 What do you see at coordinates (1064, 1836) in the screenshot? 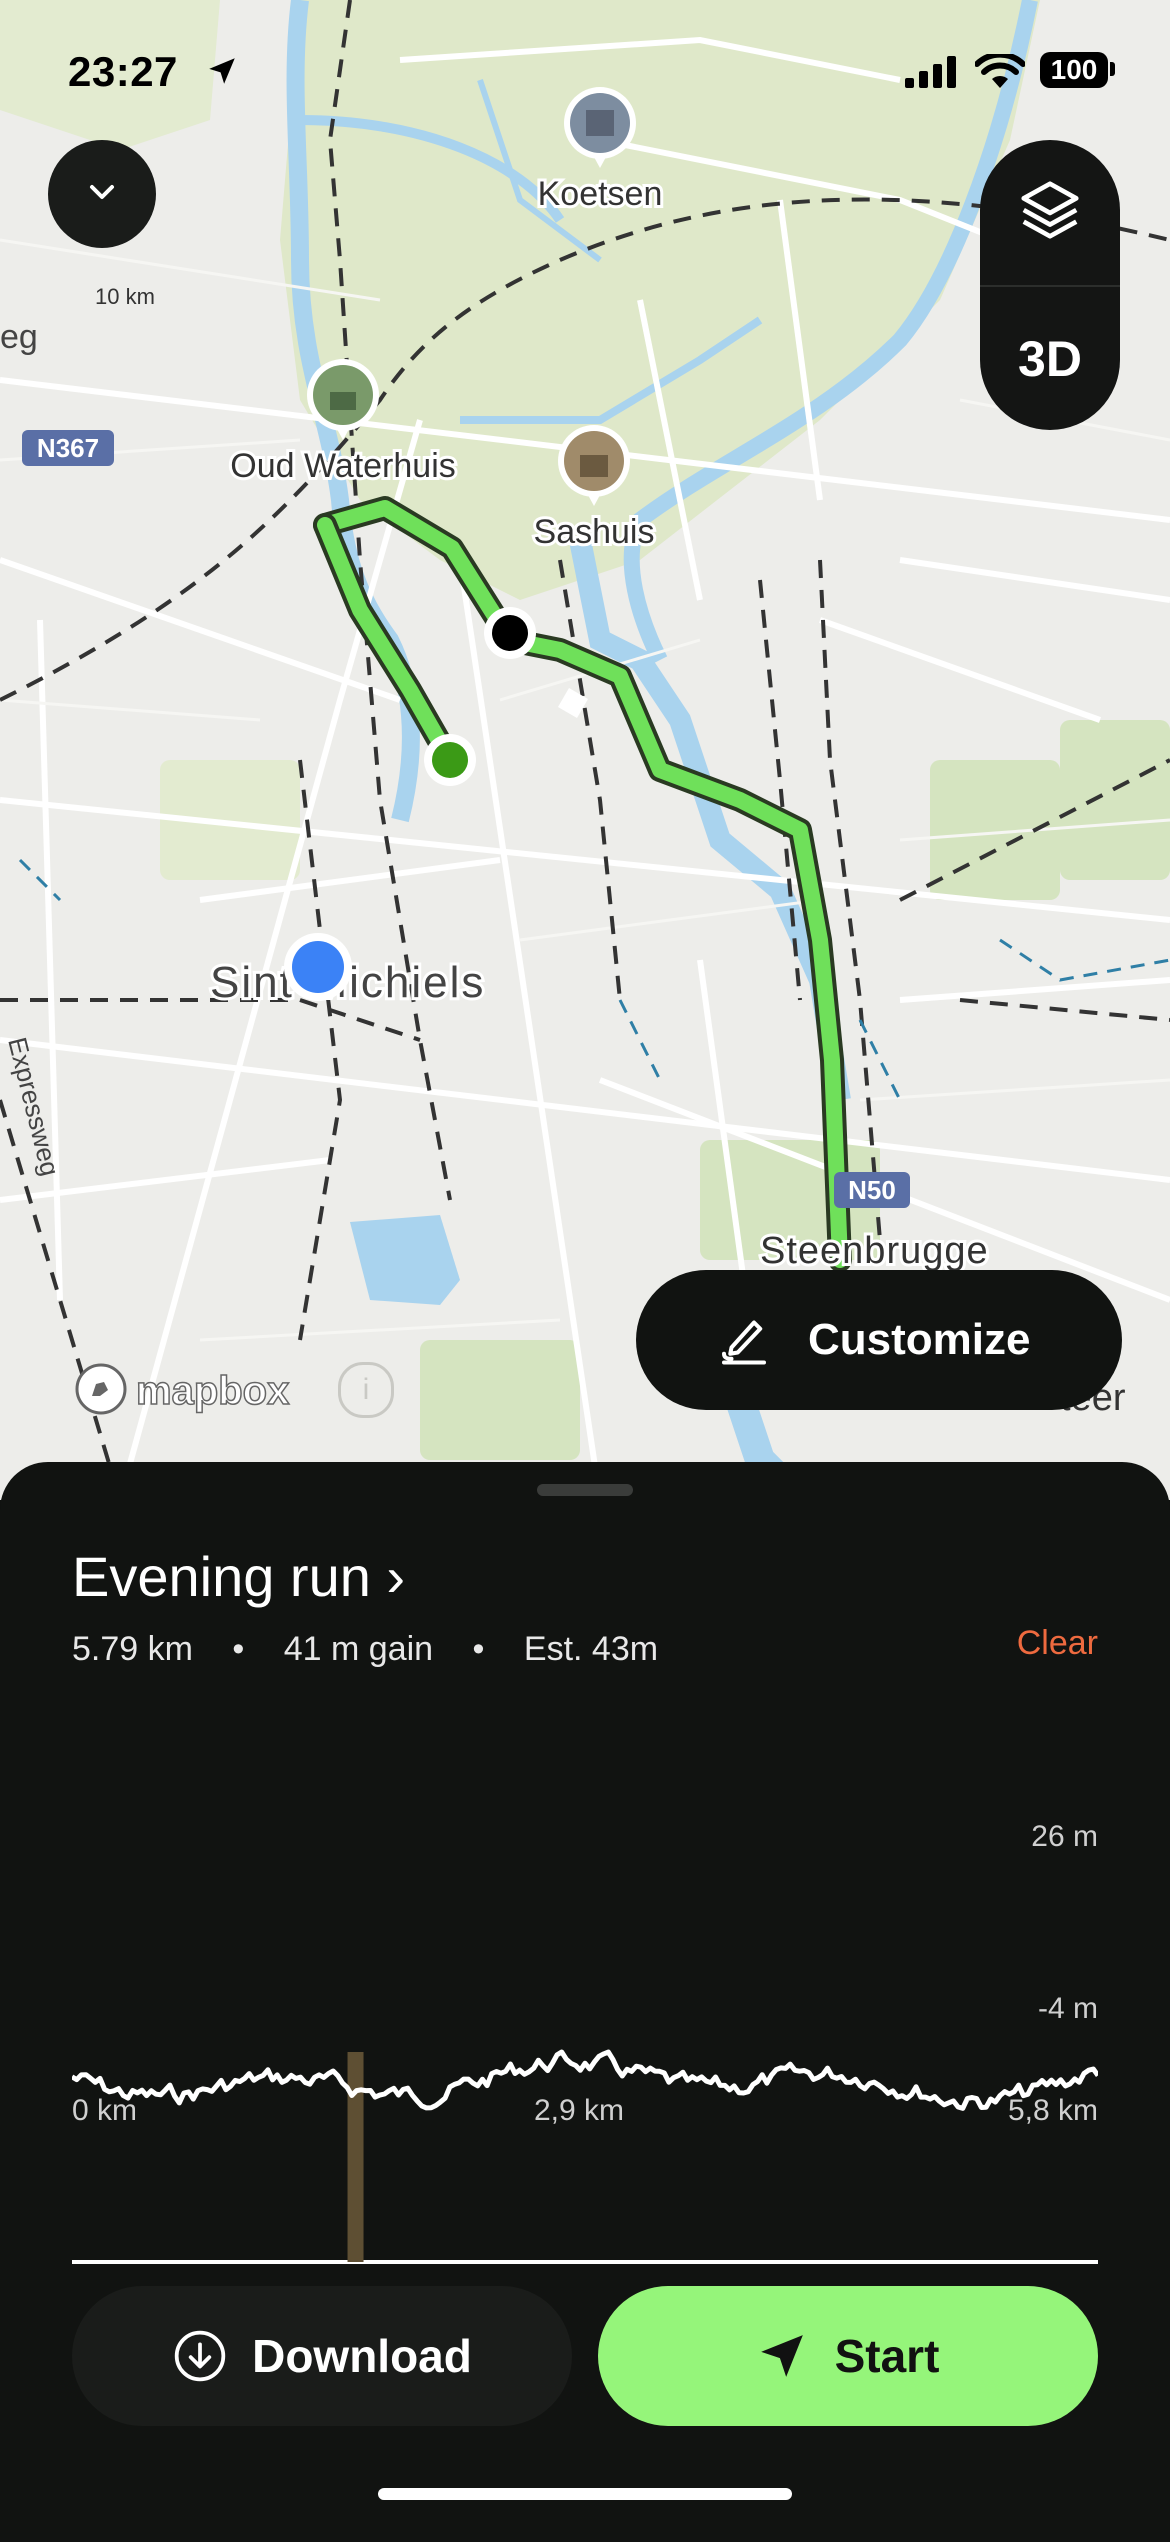
I see `elevation-max-label: 26 m` at bounding box center [1064, 1836].